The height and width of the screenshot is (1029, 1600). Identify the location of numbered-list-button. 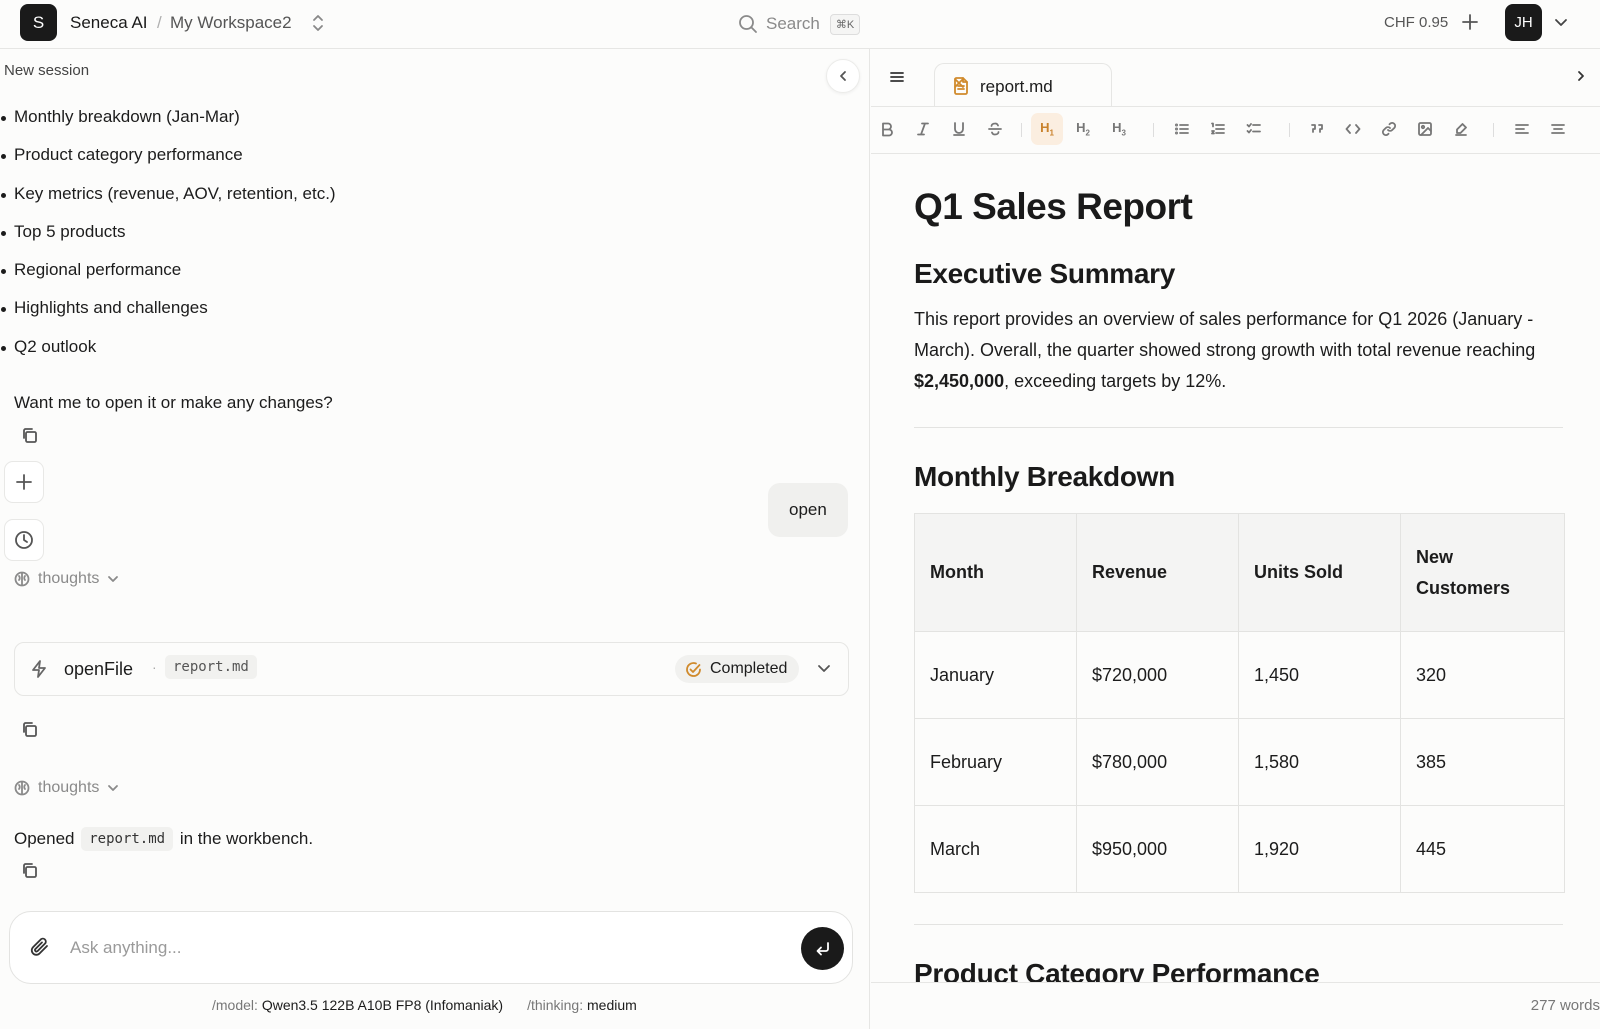
(1218, 129).